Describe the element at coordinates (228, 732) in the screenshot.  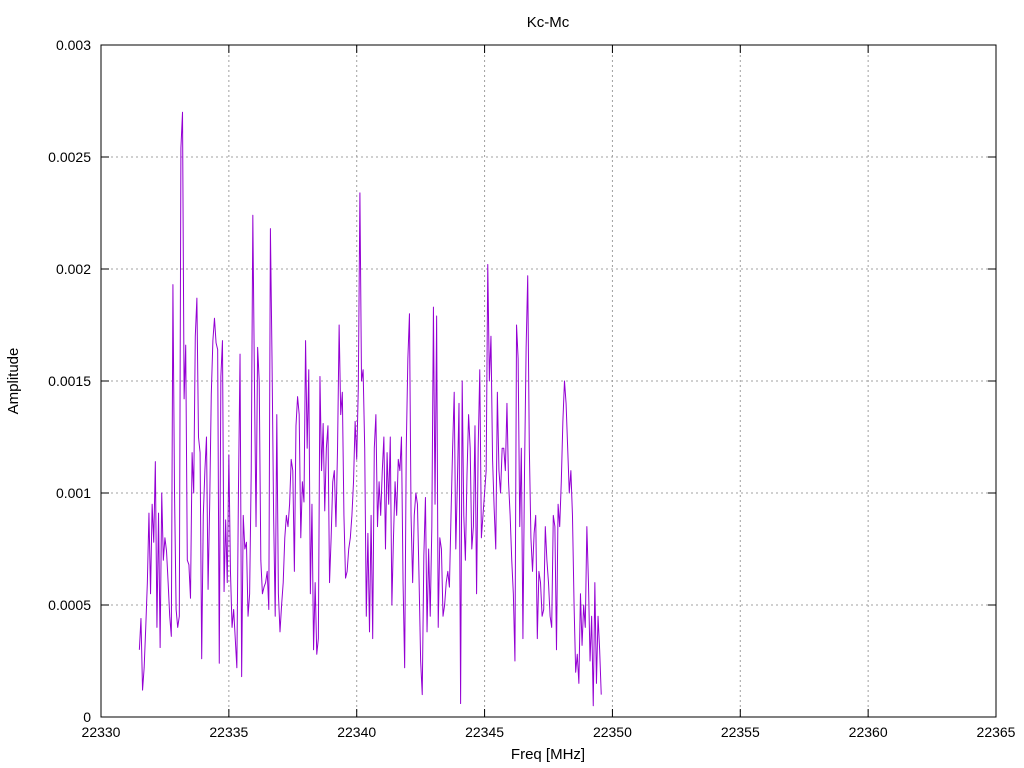
I see `x-tick-label: 22335` at that location.